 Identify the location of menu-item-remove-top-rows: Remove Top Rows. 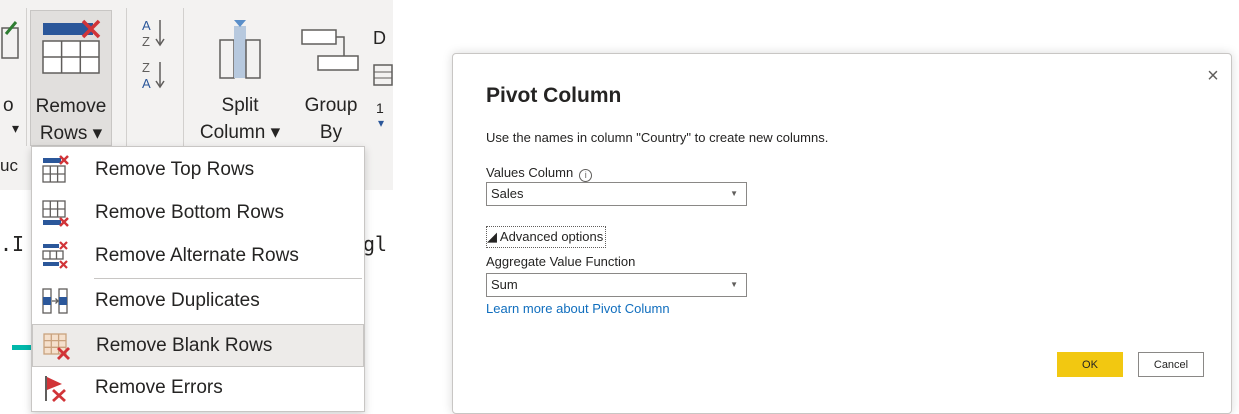
(198, 170).